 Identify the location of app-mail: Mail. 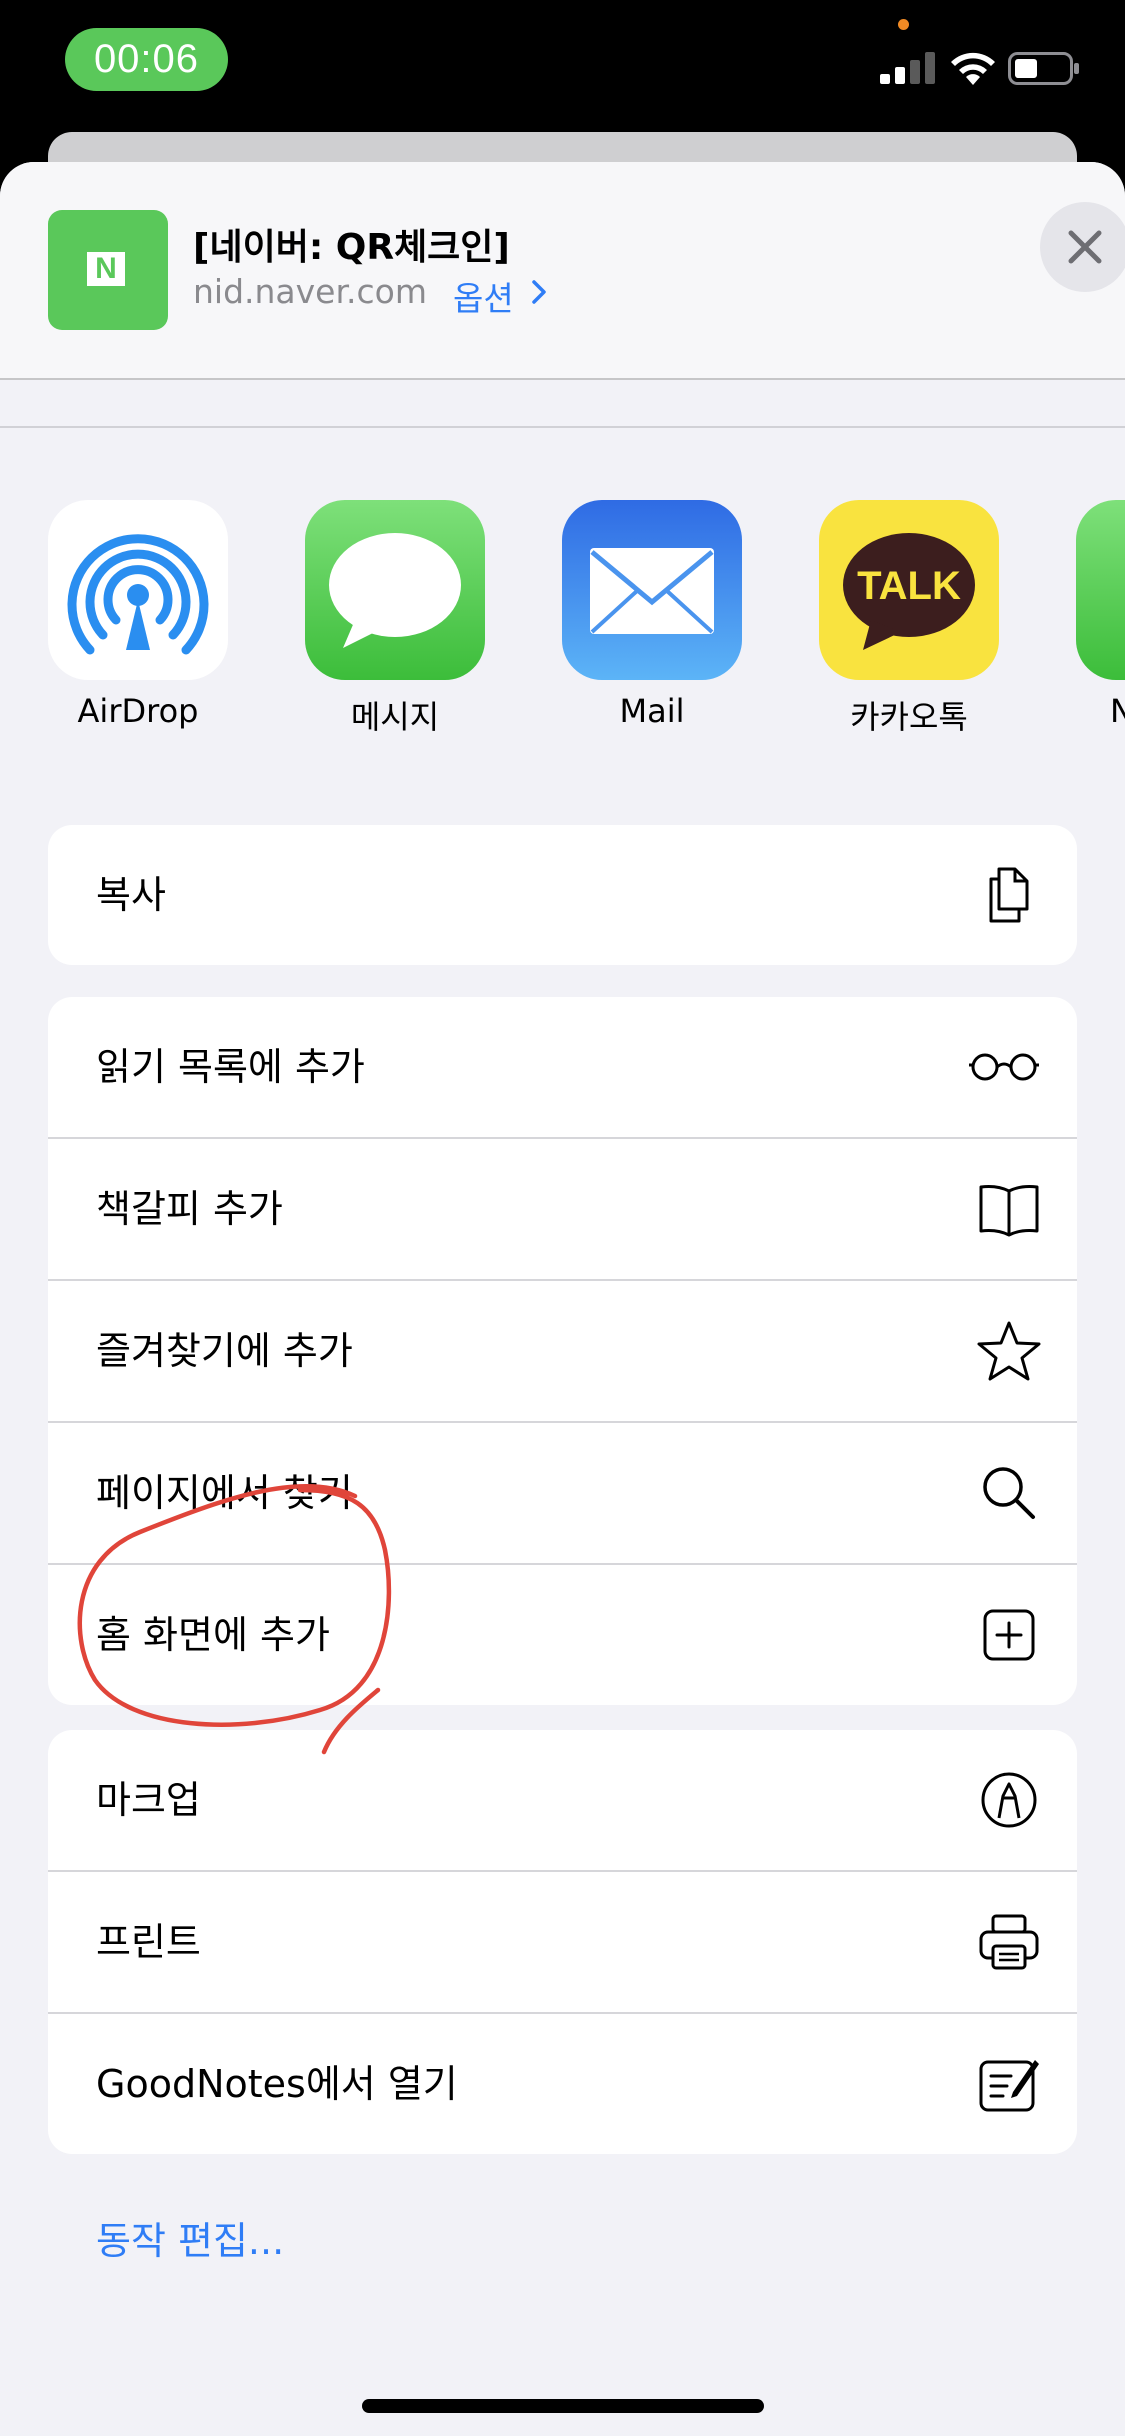
(652, 615).